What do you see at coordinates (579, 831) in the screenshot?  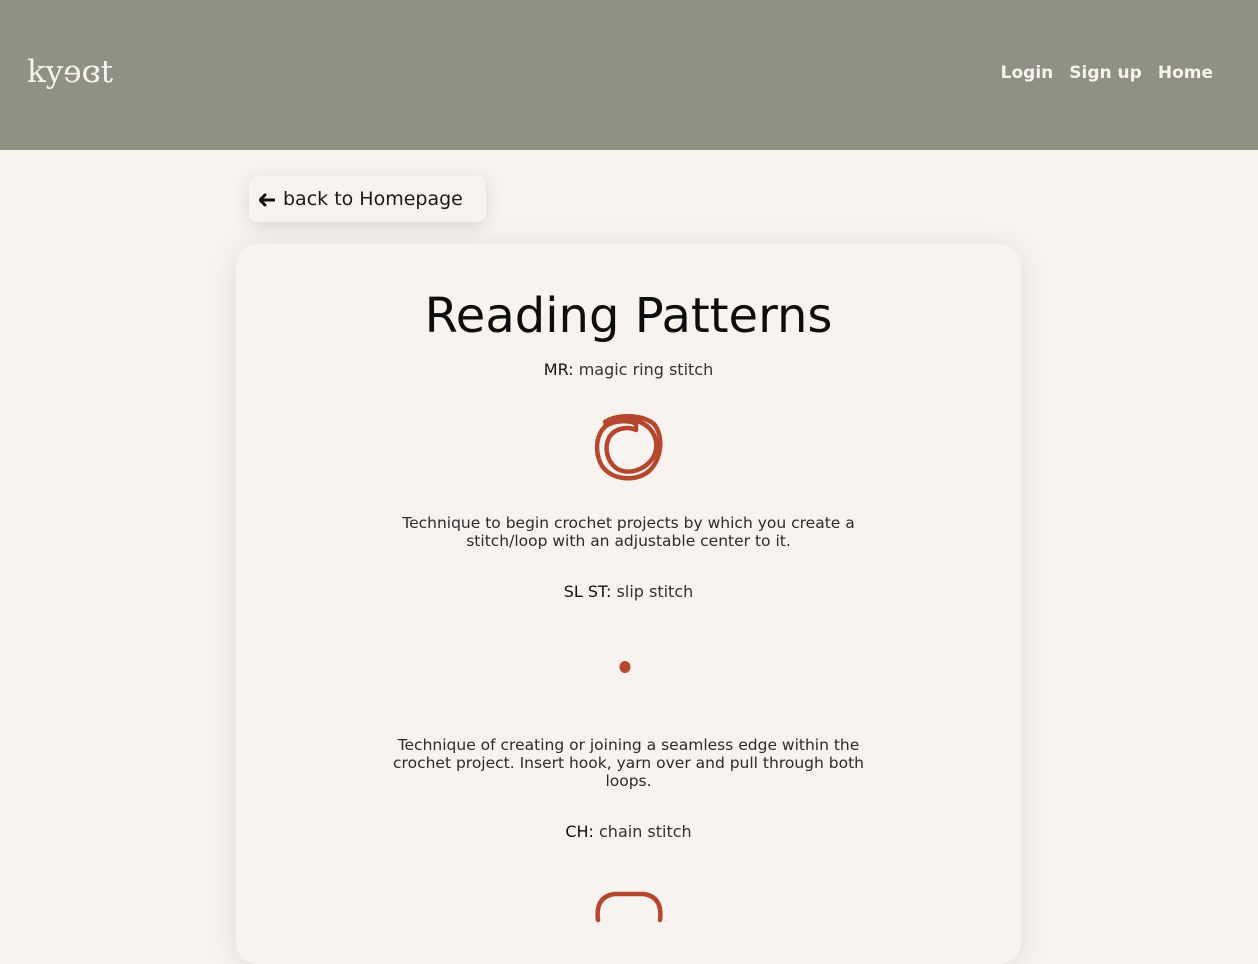 I see `term-abbr: CH:` at bounding box center [579, 831].